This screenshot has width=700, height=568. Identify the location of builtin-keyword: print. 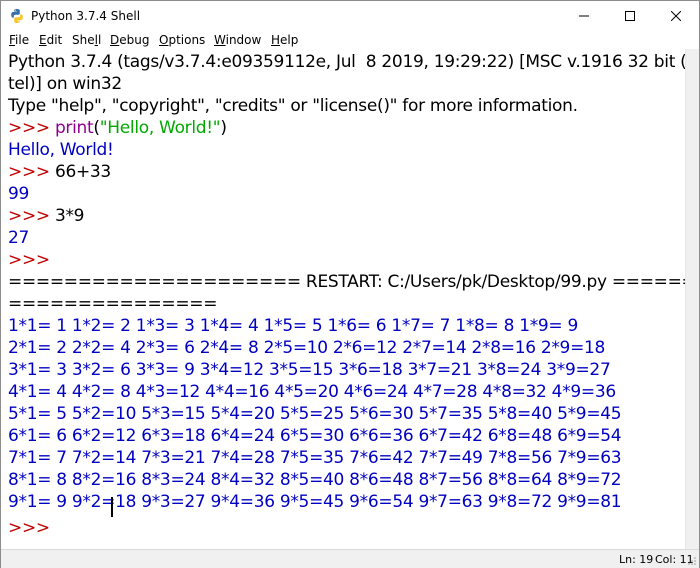
(74, 128).